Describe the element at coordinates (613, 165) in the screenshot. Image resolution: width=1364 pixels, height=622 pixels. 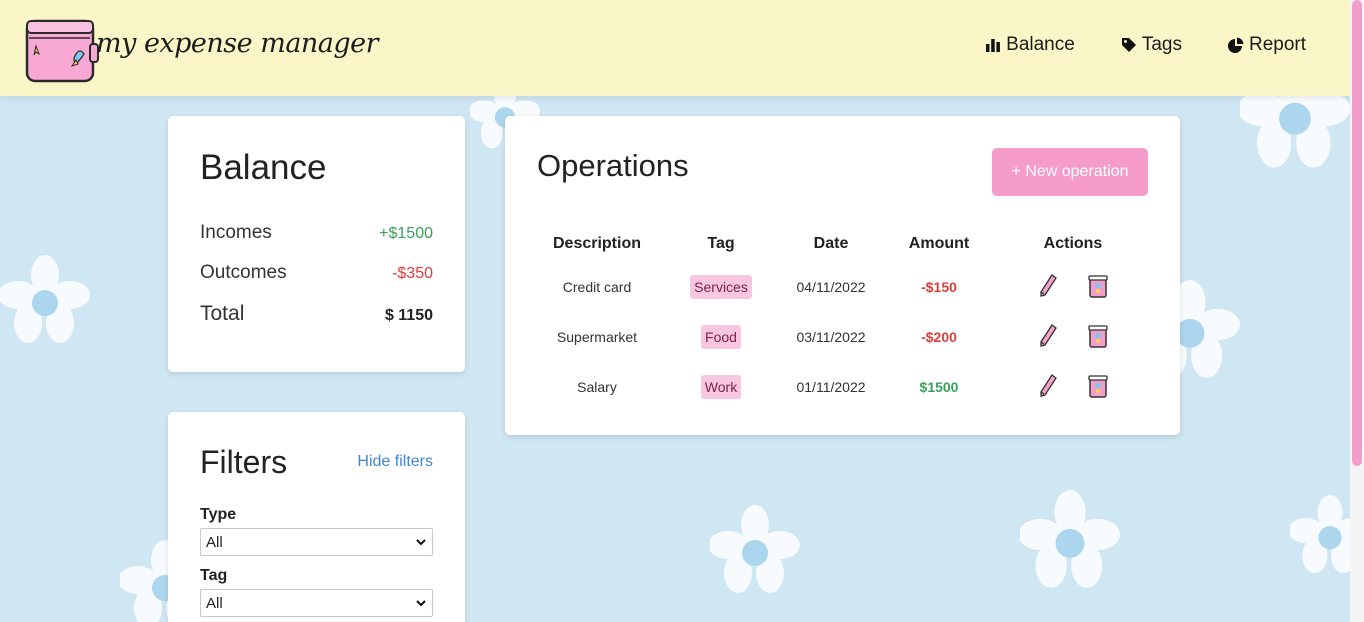
I see `operations-title: Operations` at that location.